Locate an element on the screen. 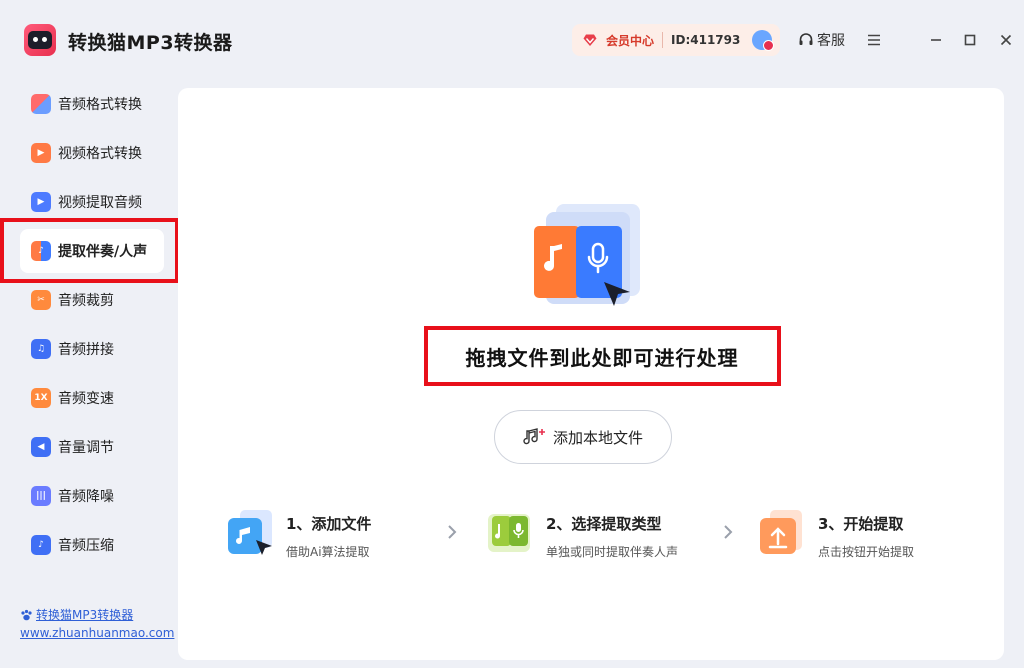 The width and height of the screenshot is (1024, 668). maximize-icon is located at coordinates (970, 40).